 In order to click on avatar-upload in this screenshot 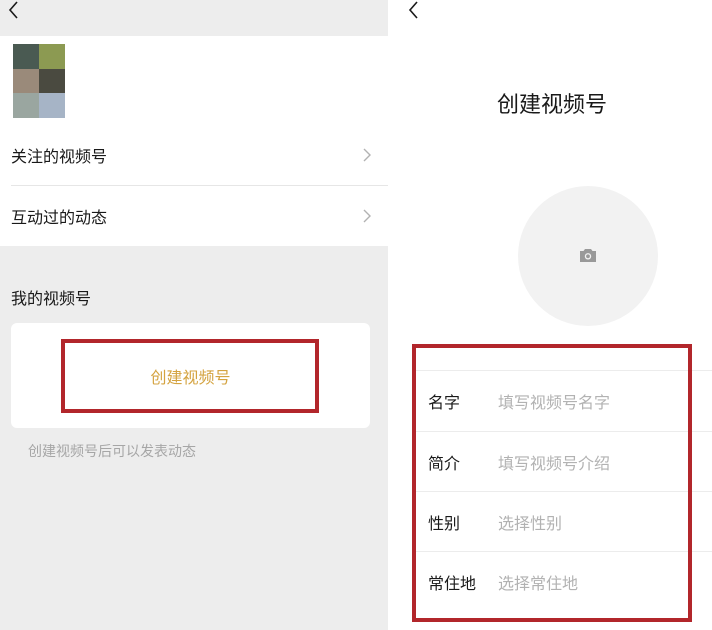, I will do `click(588, 256)`.